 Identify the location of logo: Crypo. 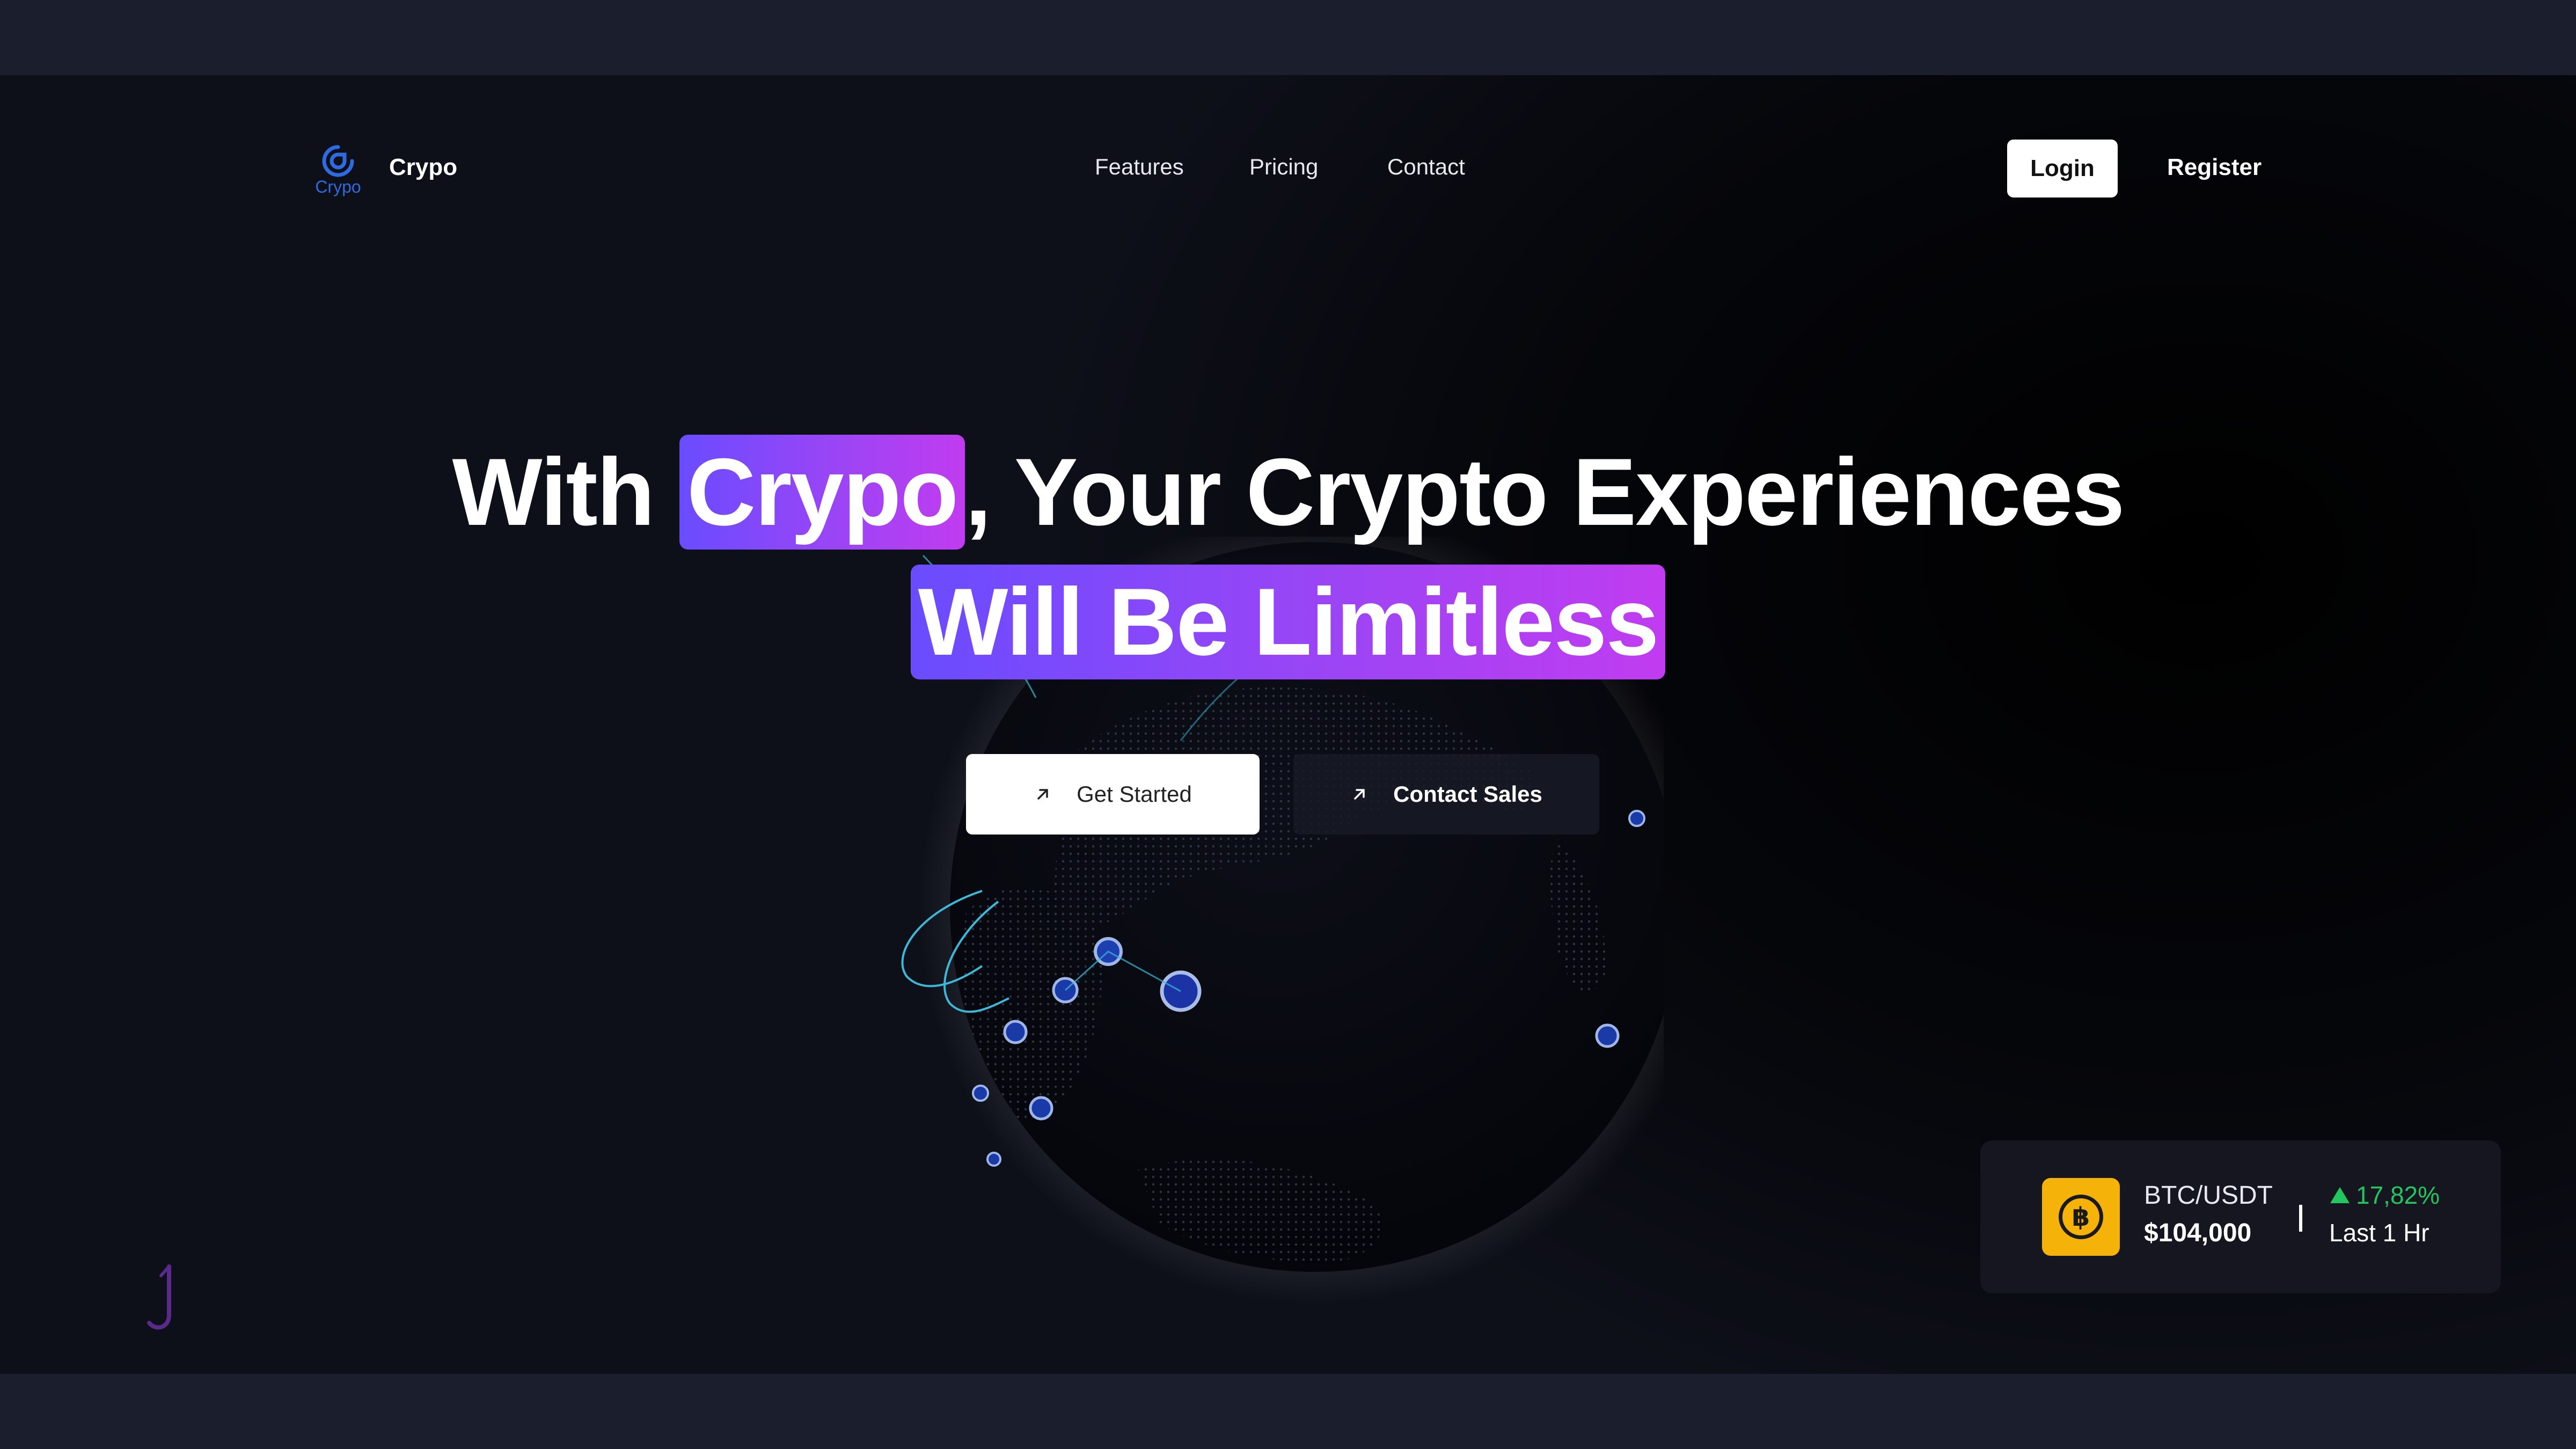
(338, 172).